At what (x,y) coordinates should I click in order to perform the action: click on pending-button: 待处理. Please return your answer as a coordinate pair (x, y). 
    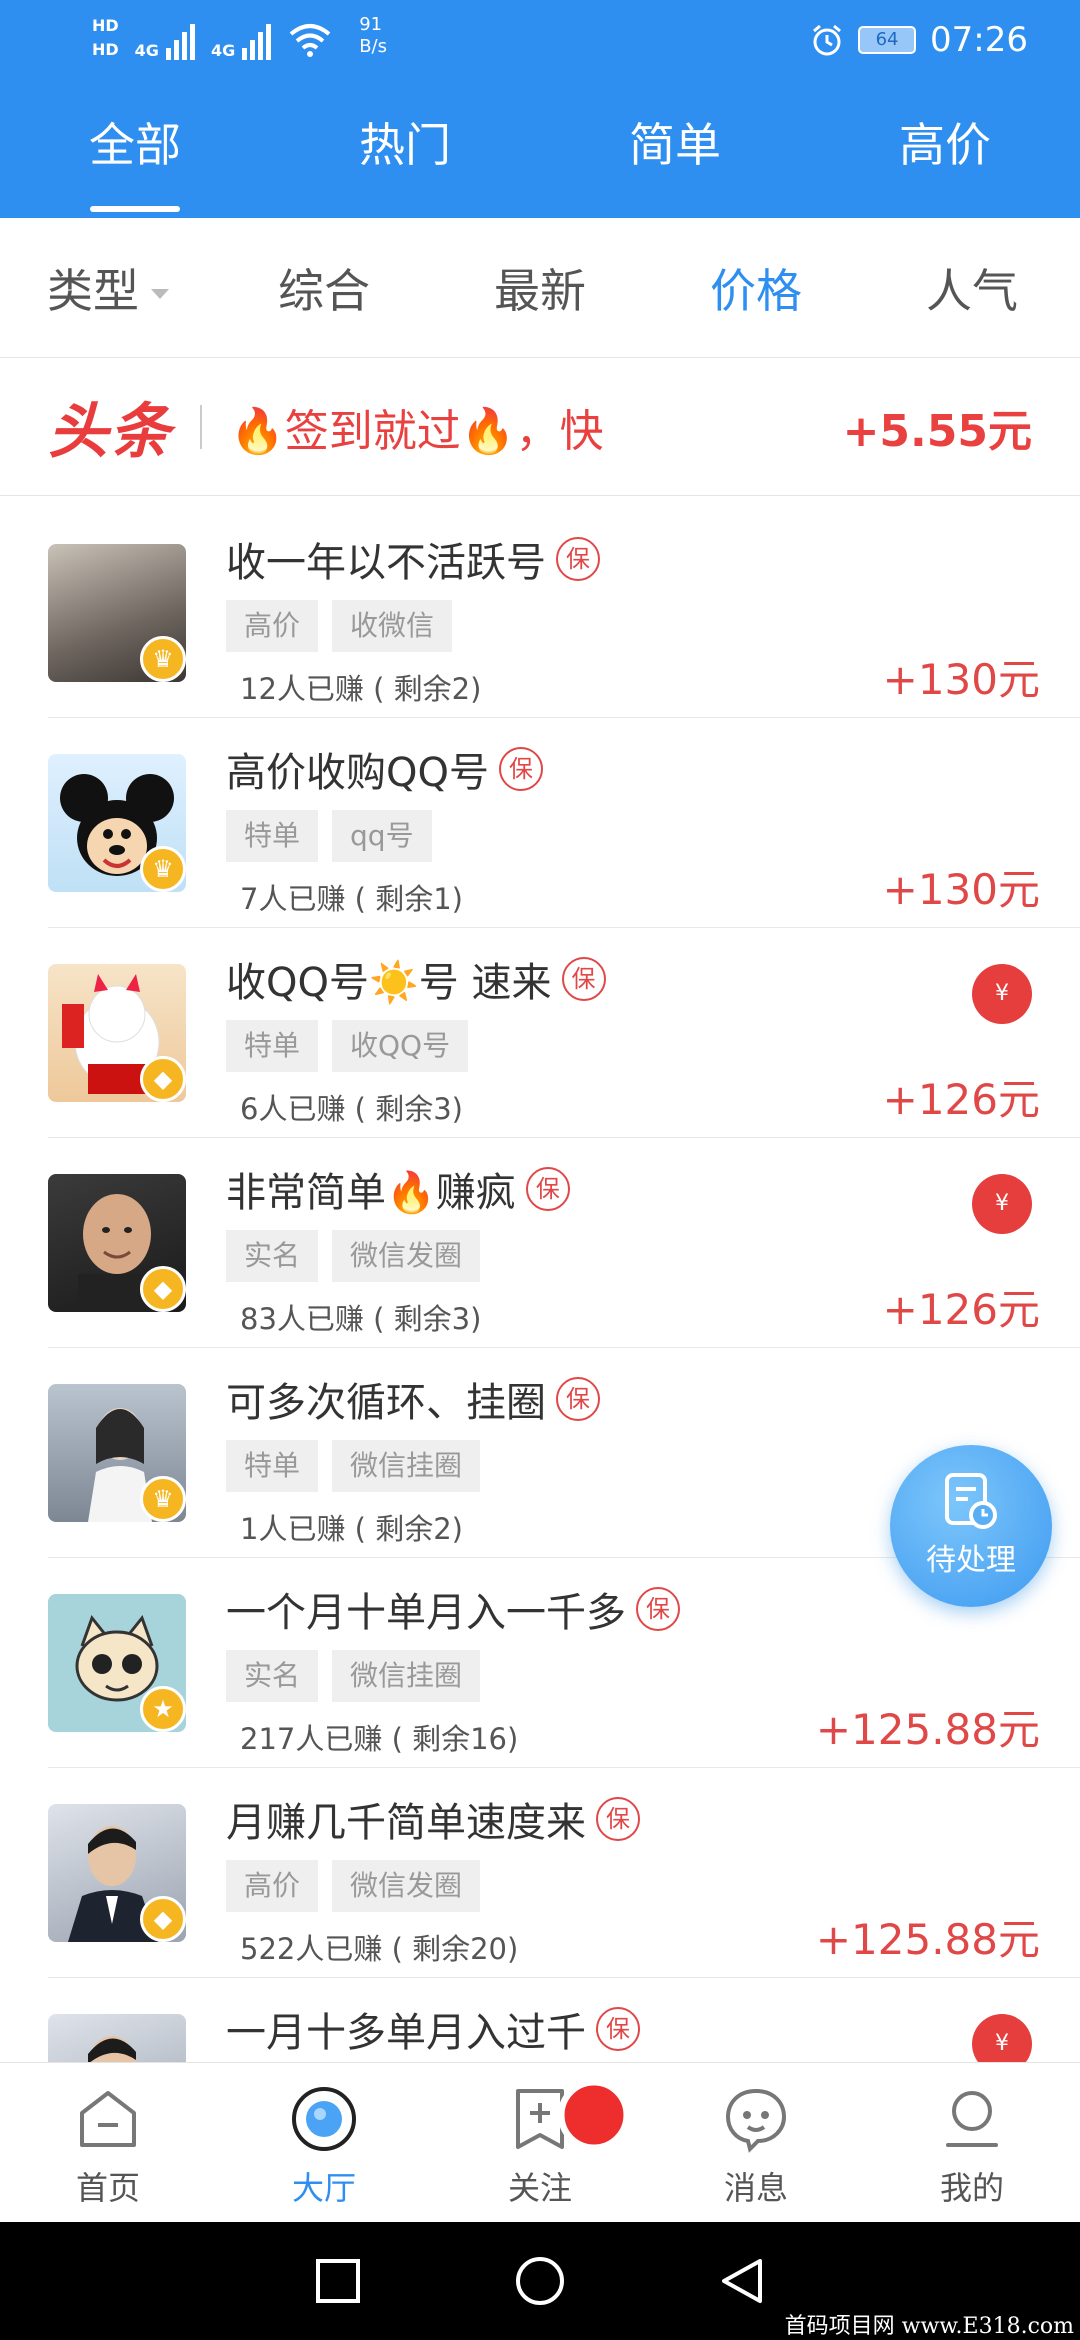
    Looking at the image, I should click on (971, 1526).